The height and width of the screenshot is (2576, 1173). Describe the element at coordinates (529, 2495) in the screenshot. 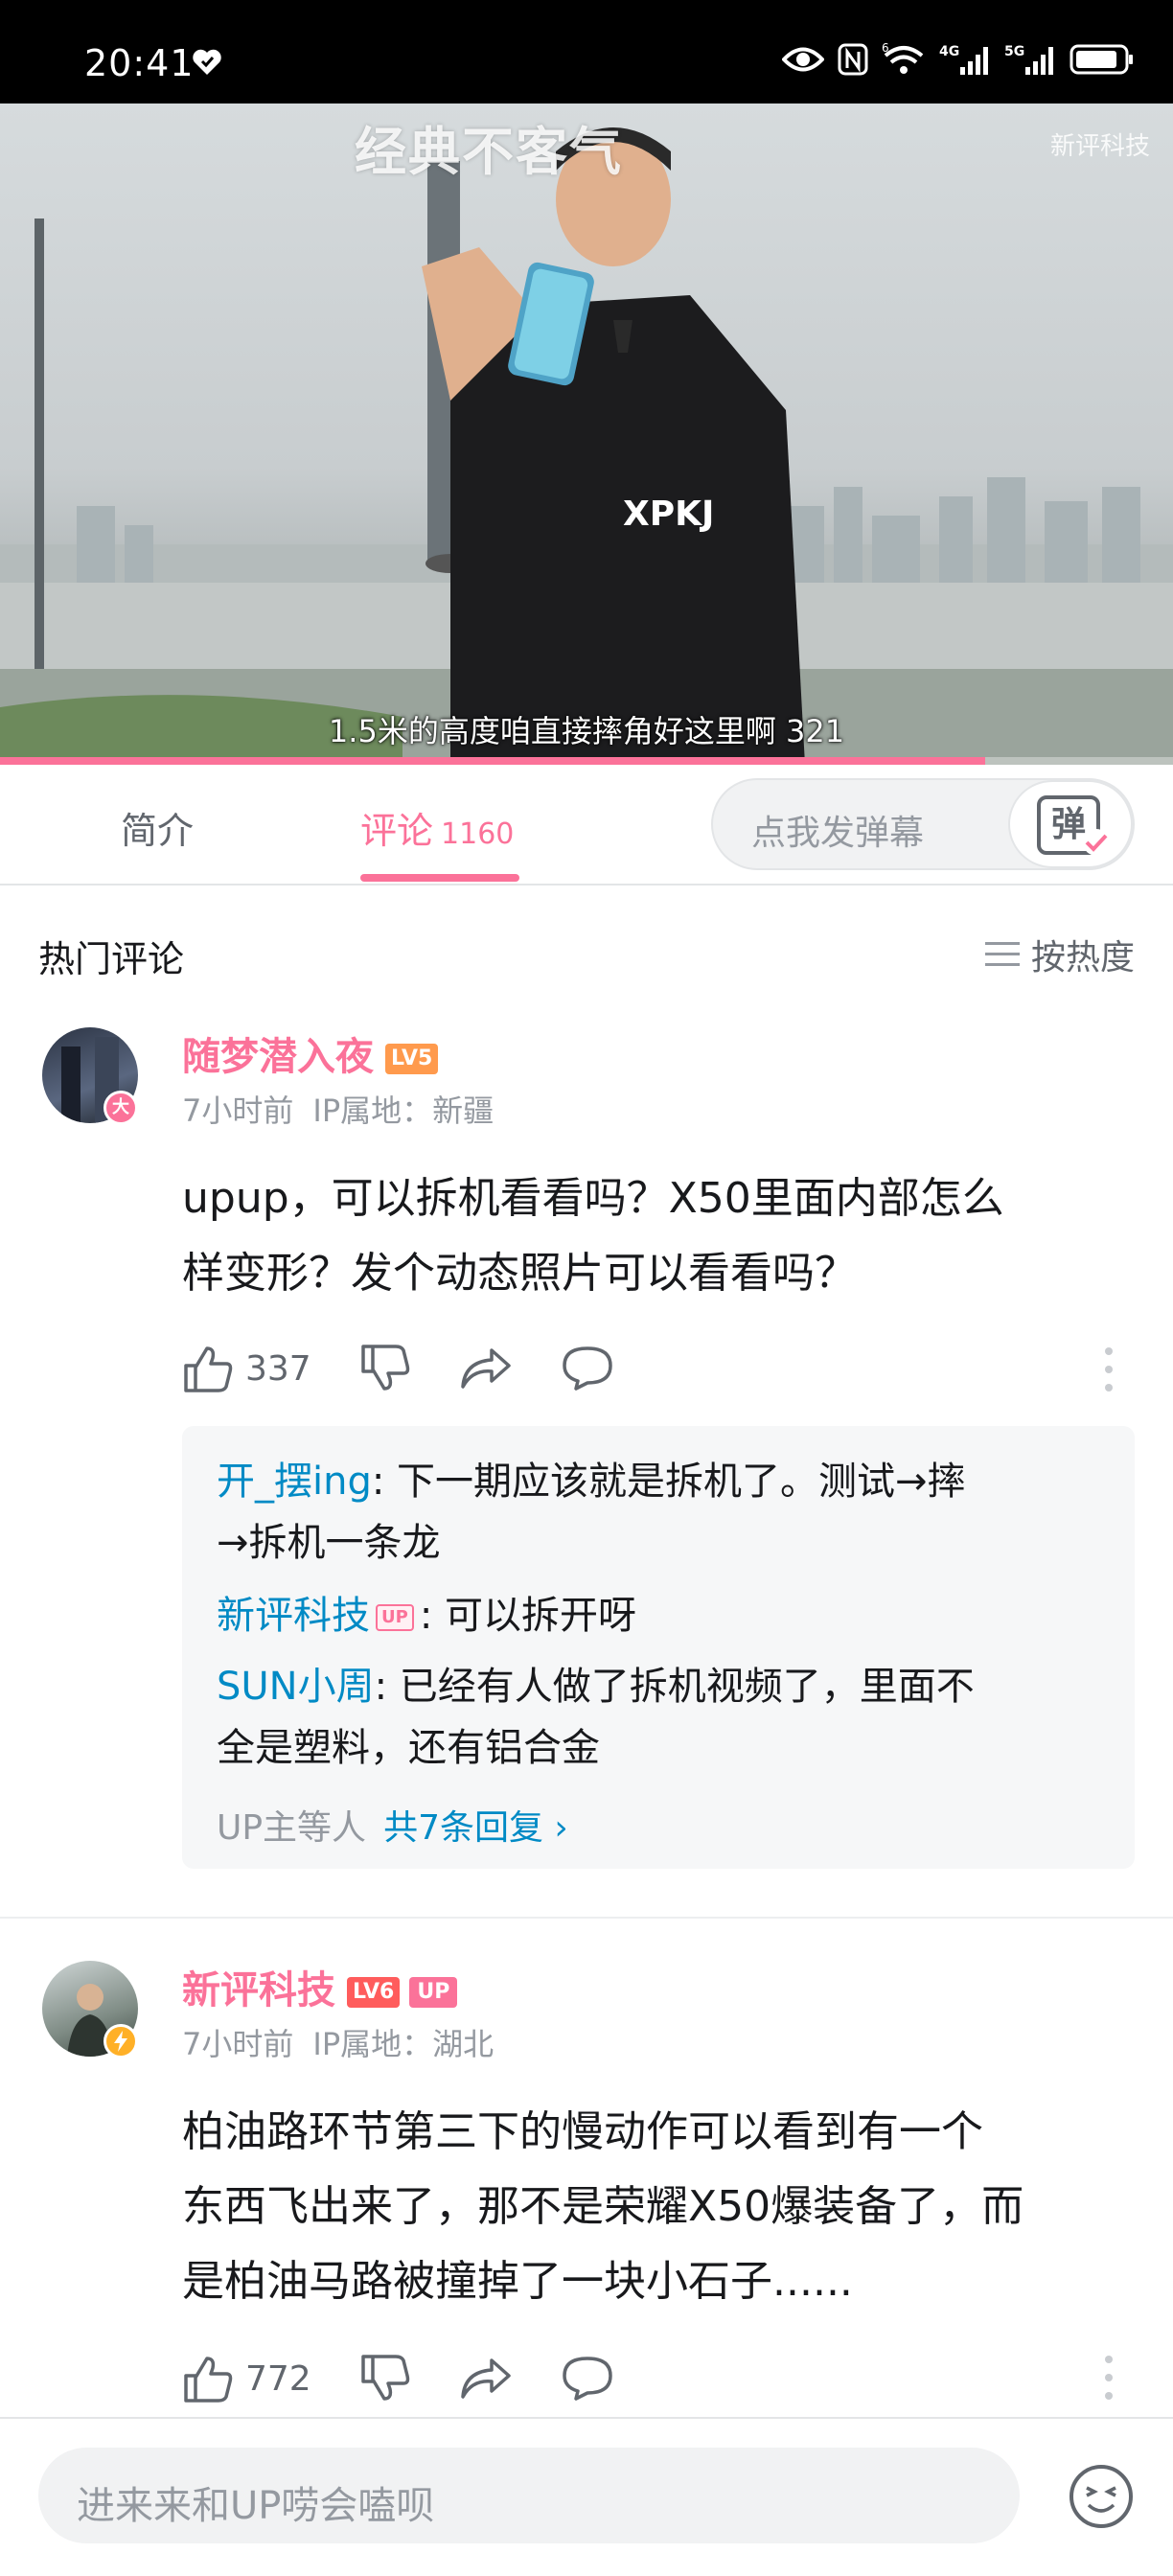

I see `comment-input: 进来来和UP唠会嗑呗` at that location.